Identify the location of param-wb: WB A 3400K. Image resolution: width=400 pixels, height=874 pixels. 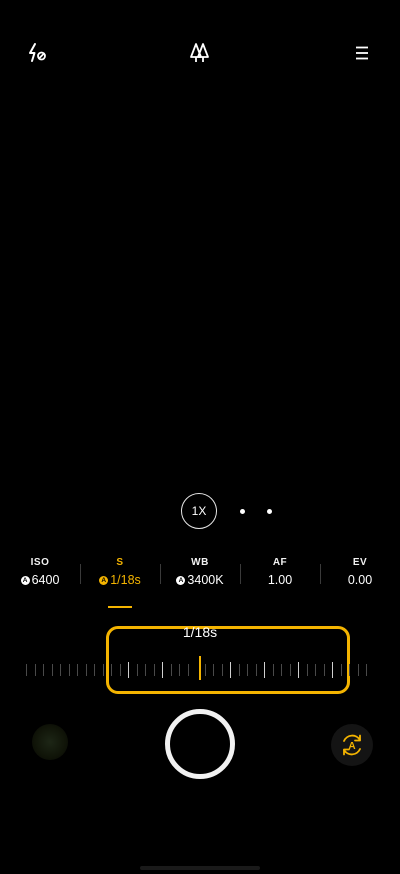
(200, 574).